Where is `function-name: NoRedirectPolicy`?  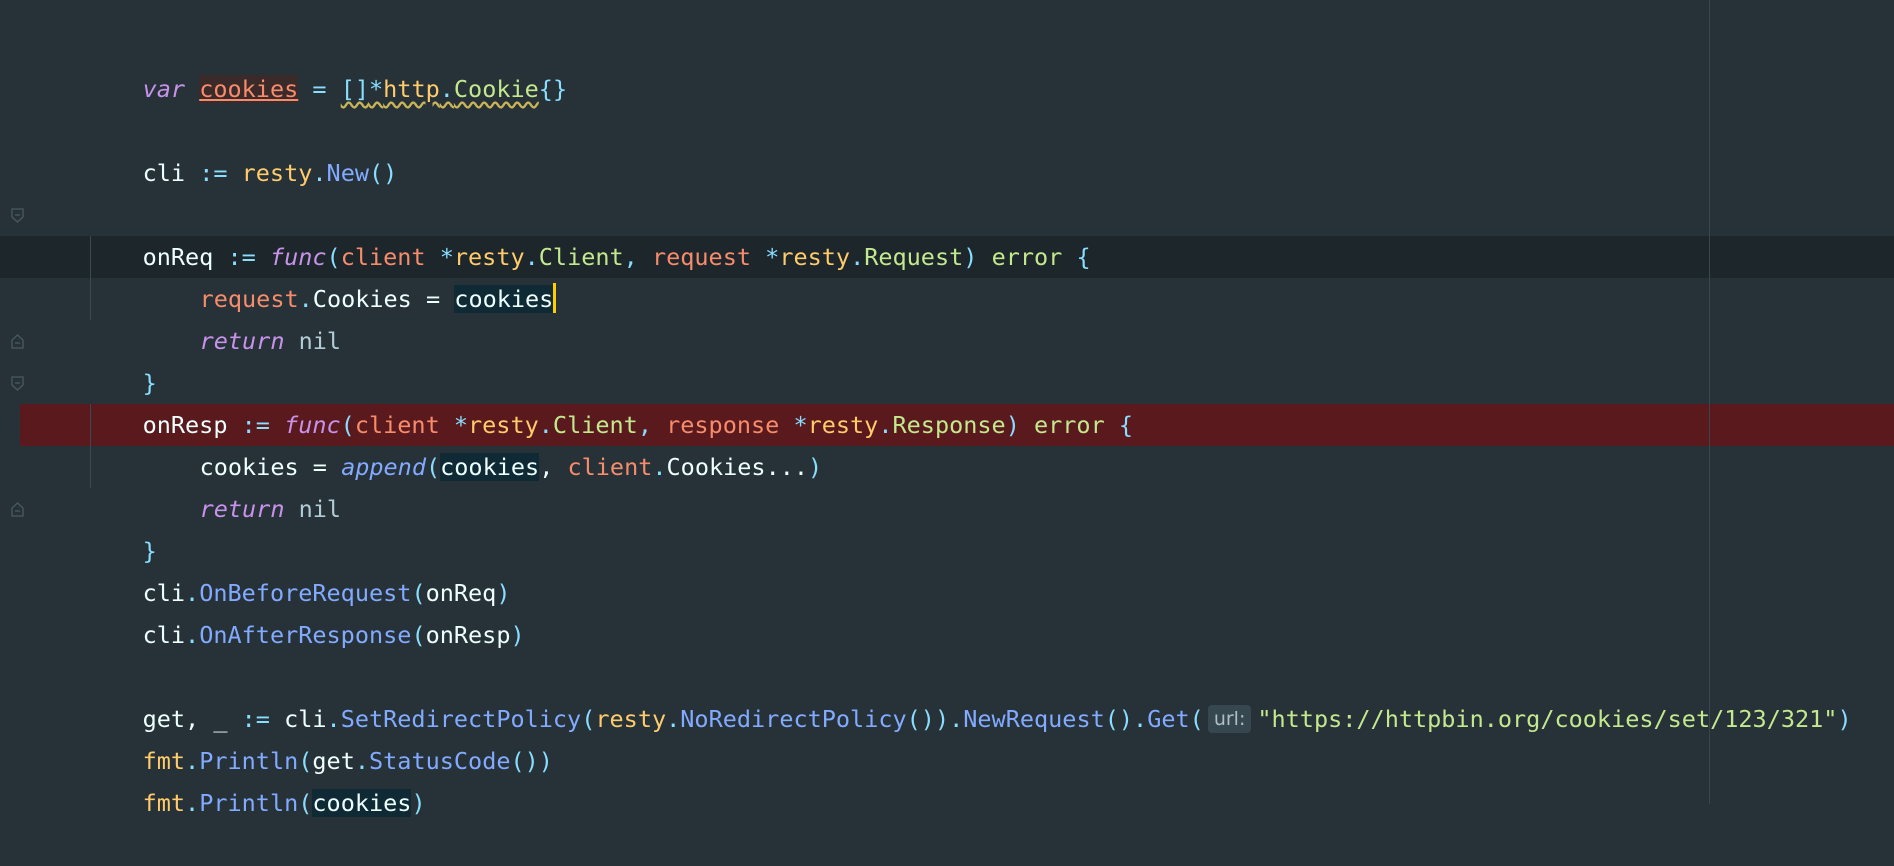
function-name: NoRedirectPolicy is located at coordinates (793, 719).